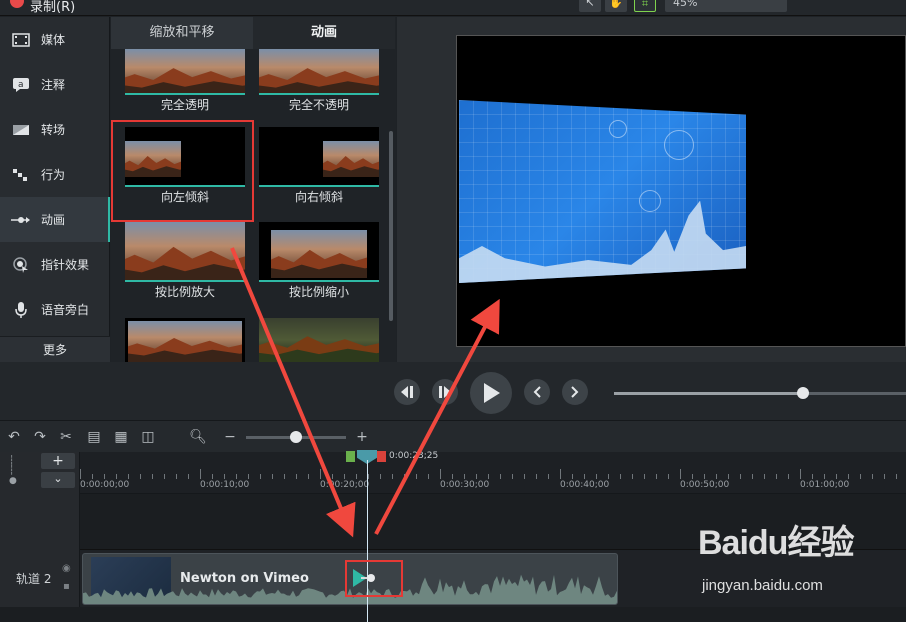 Image resolution: width=906 pixels, height=622 pixels. Describe the element at coordinates (776, 543) in the screenshot. I see `watermark-brand: Baidu经验` at that location.